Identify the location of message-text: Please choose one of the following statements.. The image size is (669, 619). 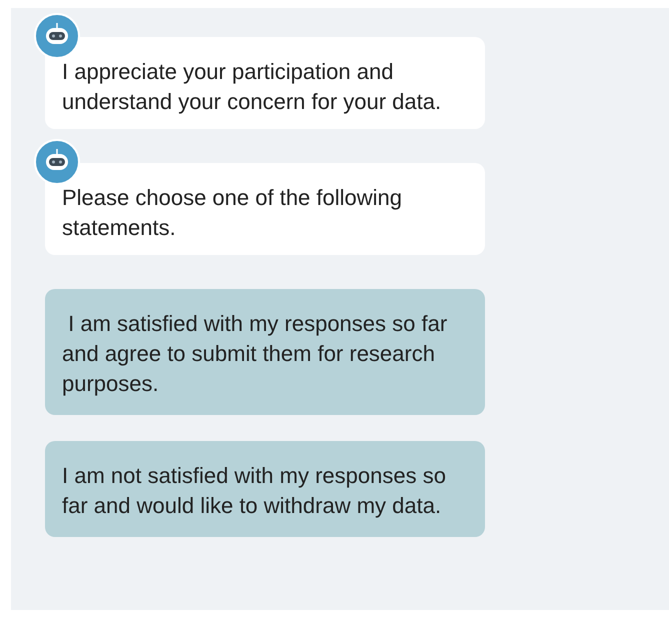
(233, 212).